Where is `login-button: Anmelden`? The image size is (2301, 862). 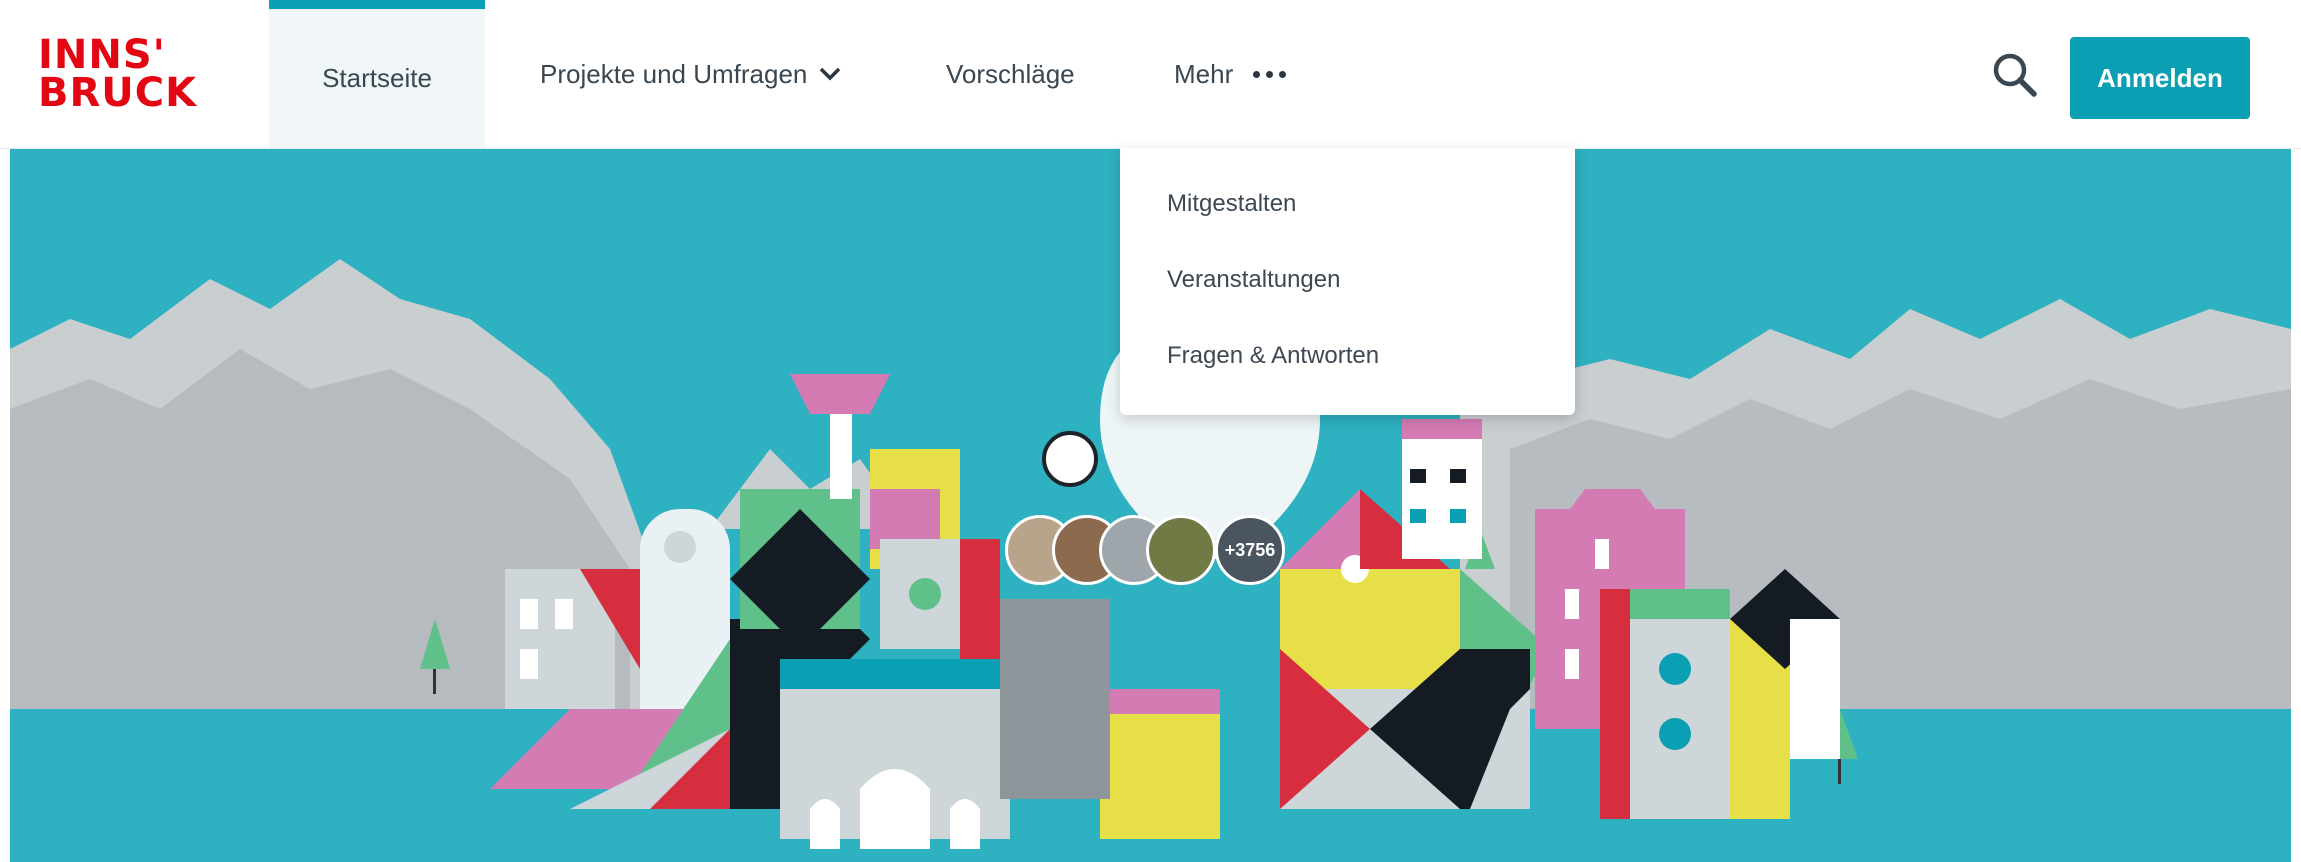
login-button: Anmelden is located at coordinates (2160, 78).